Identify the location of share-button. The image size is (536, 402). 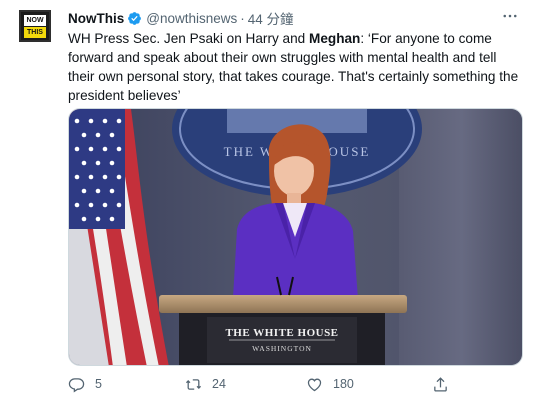
(440, 384).